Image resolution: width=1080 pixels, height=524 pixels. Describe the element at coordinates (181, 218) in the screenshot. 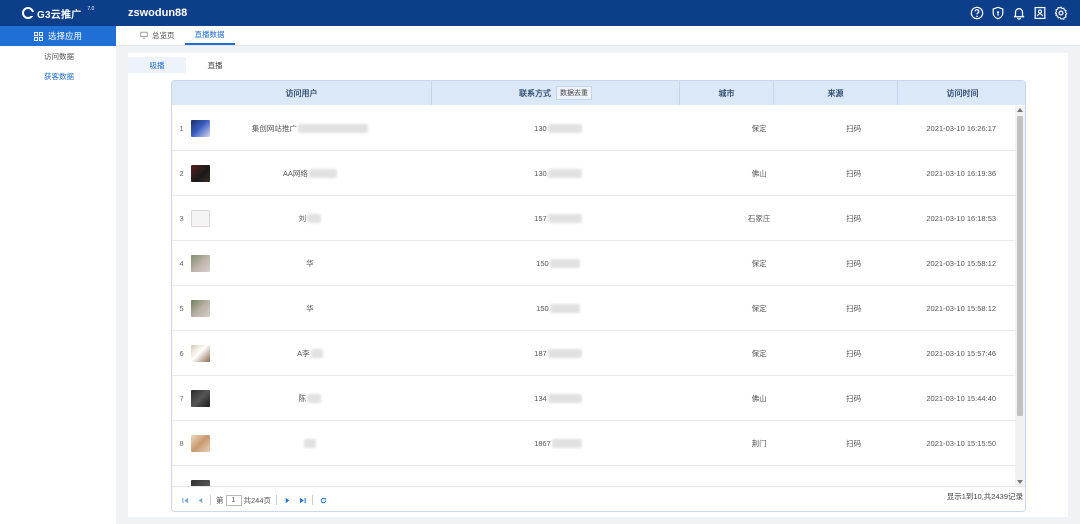

I see `row-number: 3` at that location.